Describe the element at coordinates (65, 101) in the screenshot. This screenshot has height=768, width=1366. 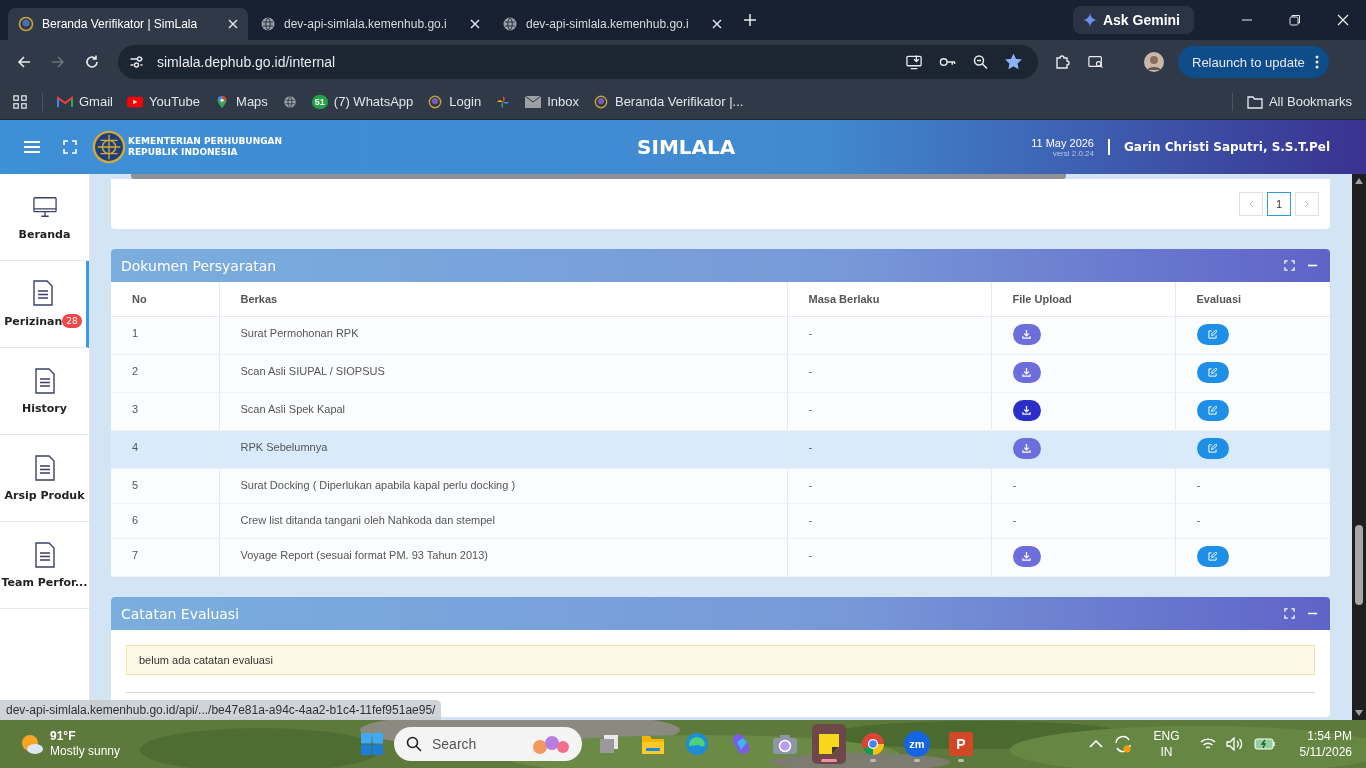
I see `mail-icon` at that location.